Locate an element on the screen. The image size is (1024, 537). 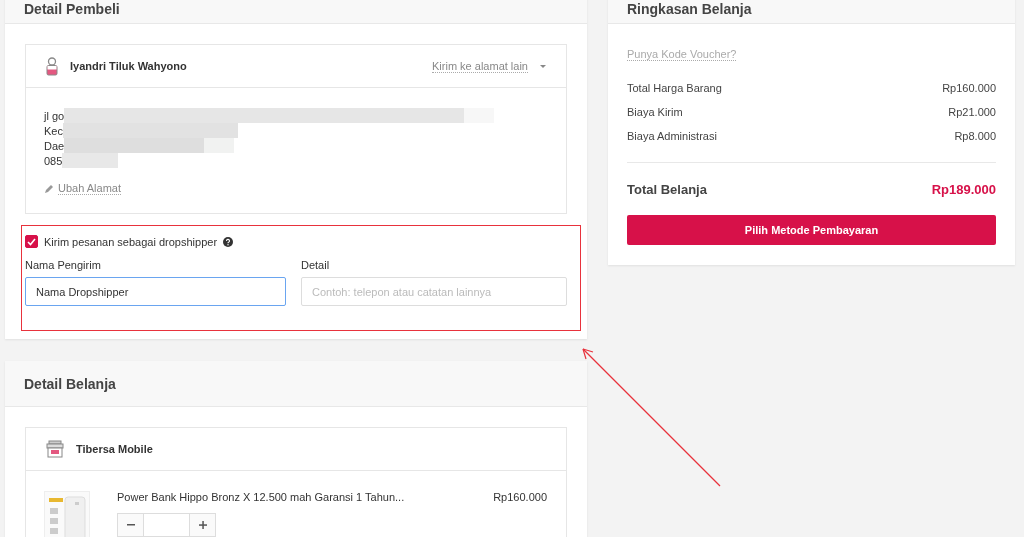
change-address-link: Kirim ke alamat lain is located at coordinates (480, 66).